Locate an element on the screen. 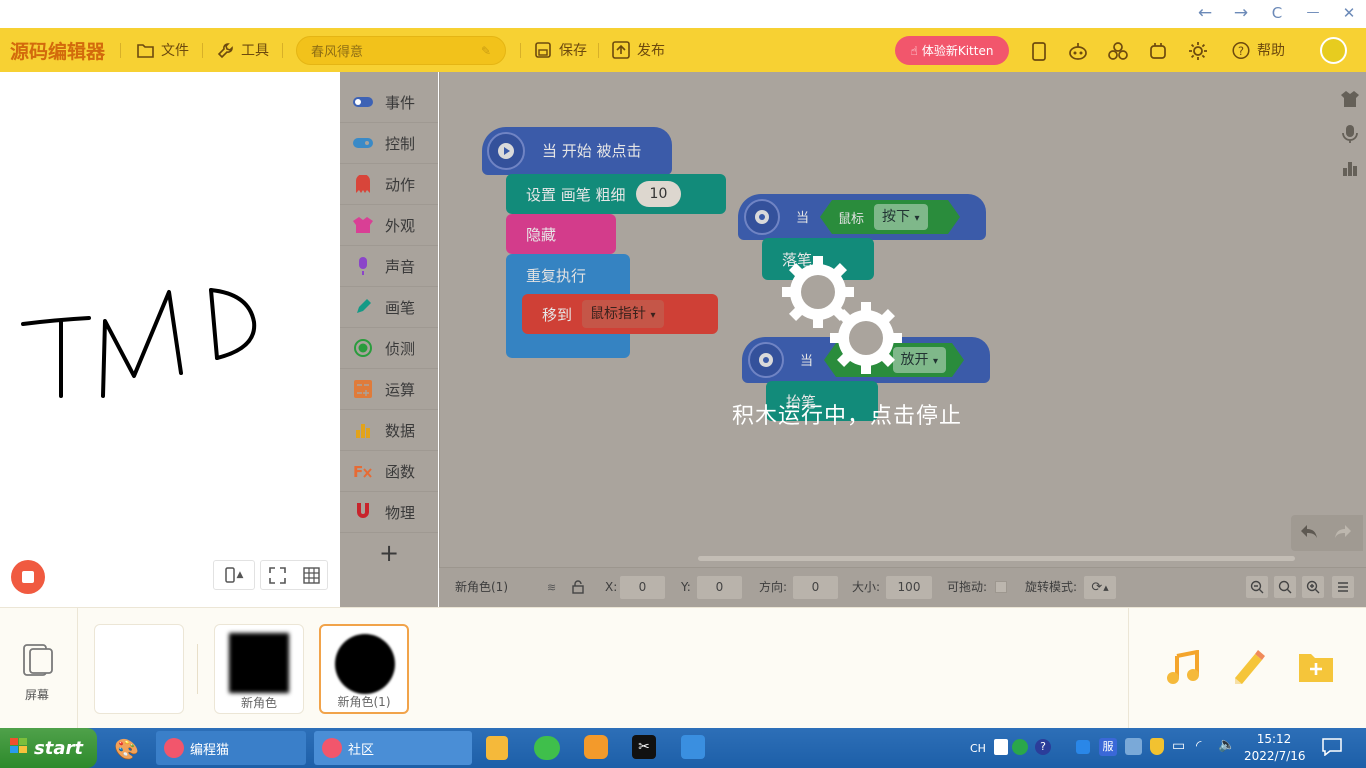  notes-app-icon is located at coordinates (497, 748).